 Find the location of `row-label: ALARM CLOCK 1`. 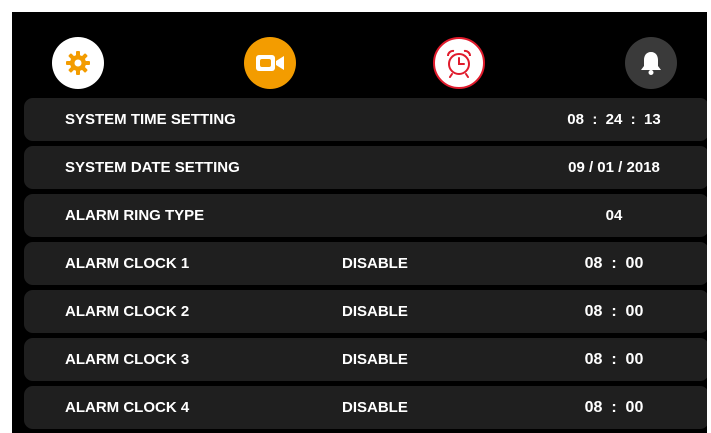

row-label: ALARM CLOCK 1 is located at coordinates (127, 263).